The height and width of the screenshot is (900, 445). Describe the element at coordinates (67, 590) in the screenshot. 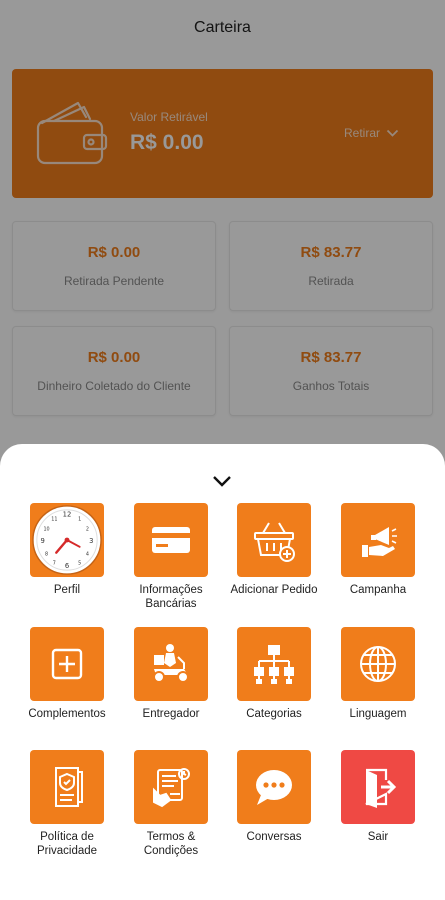

I see `menu-item-label: Perfil` at that location.